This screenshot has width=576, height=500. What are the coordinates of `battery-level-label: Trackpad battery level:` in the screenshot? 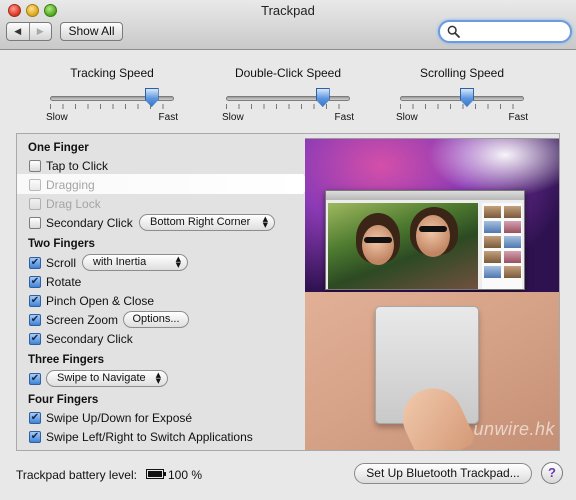 It's located at (76, 475).